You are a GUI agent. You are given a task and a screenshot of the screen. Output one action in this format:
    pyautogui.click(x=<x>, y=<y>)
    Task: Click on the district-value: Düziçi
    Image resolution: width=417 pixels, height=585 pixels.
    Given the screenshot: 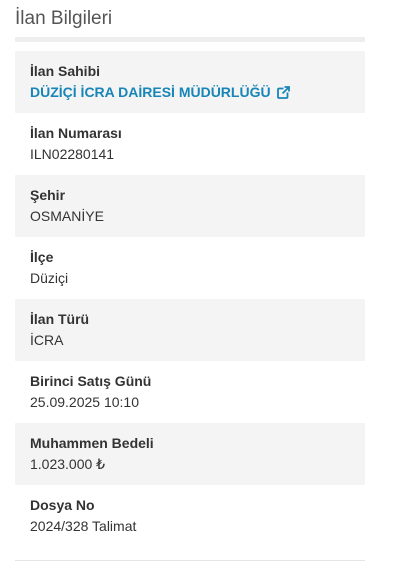 What is the action you would take?
    pyautogui.click(x=49, y=278)
    